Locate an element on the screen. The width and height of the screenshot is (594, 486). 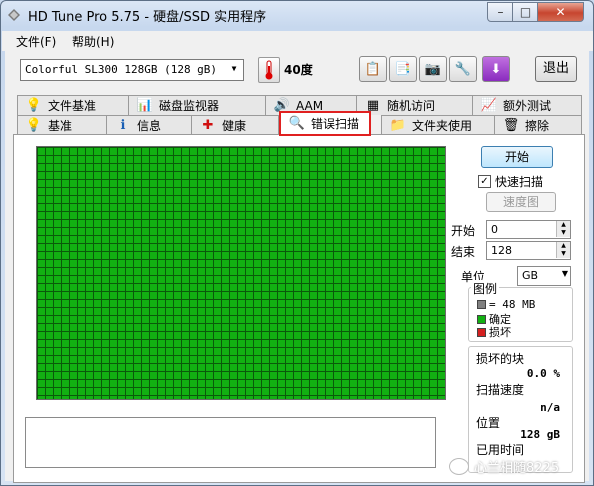
legend-block-size-text: = 48 MB is located at coordinates (512, 304).